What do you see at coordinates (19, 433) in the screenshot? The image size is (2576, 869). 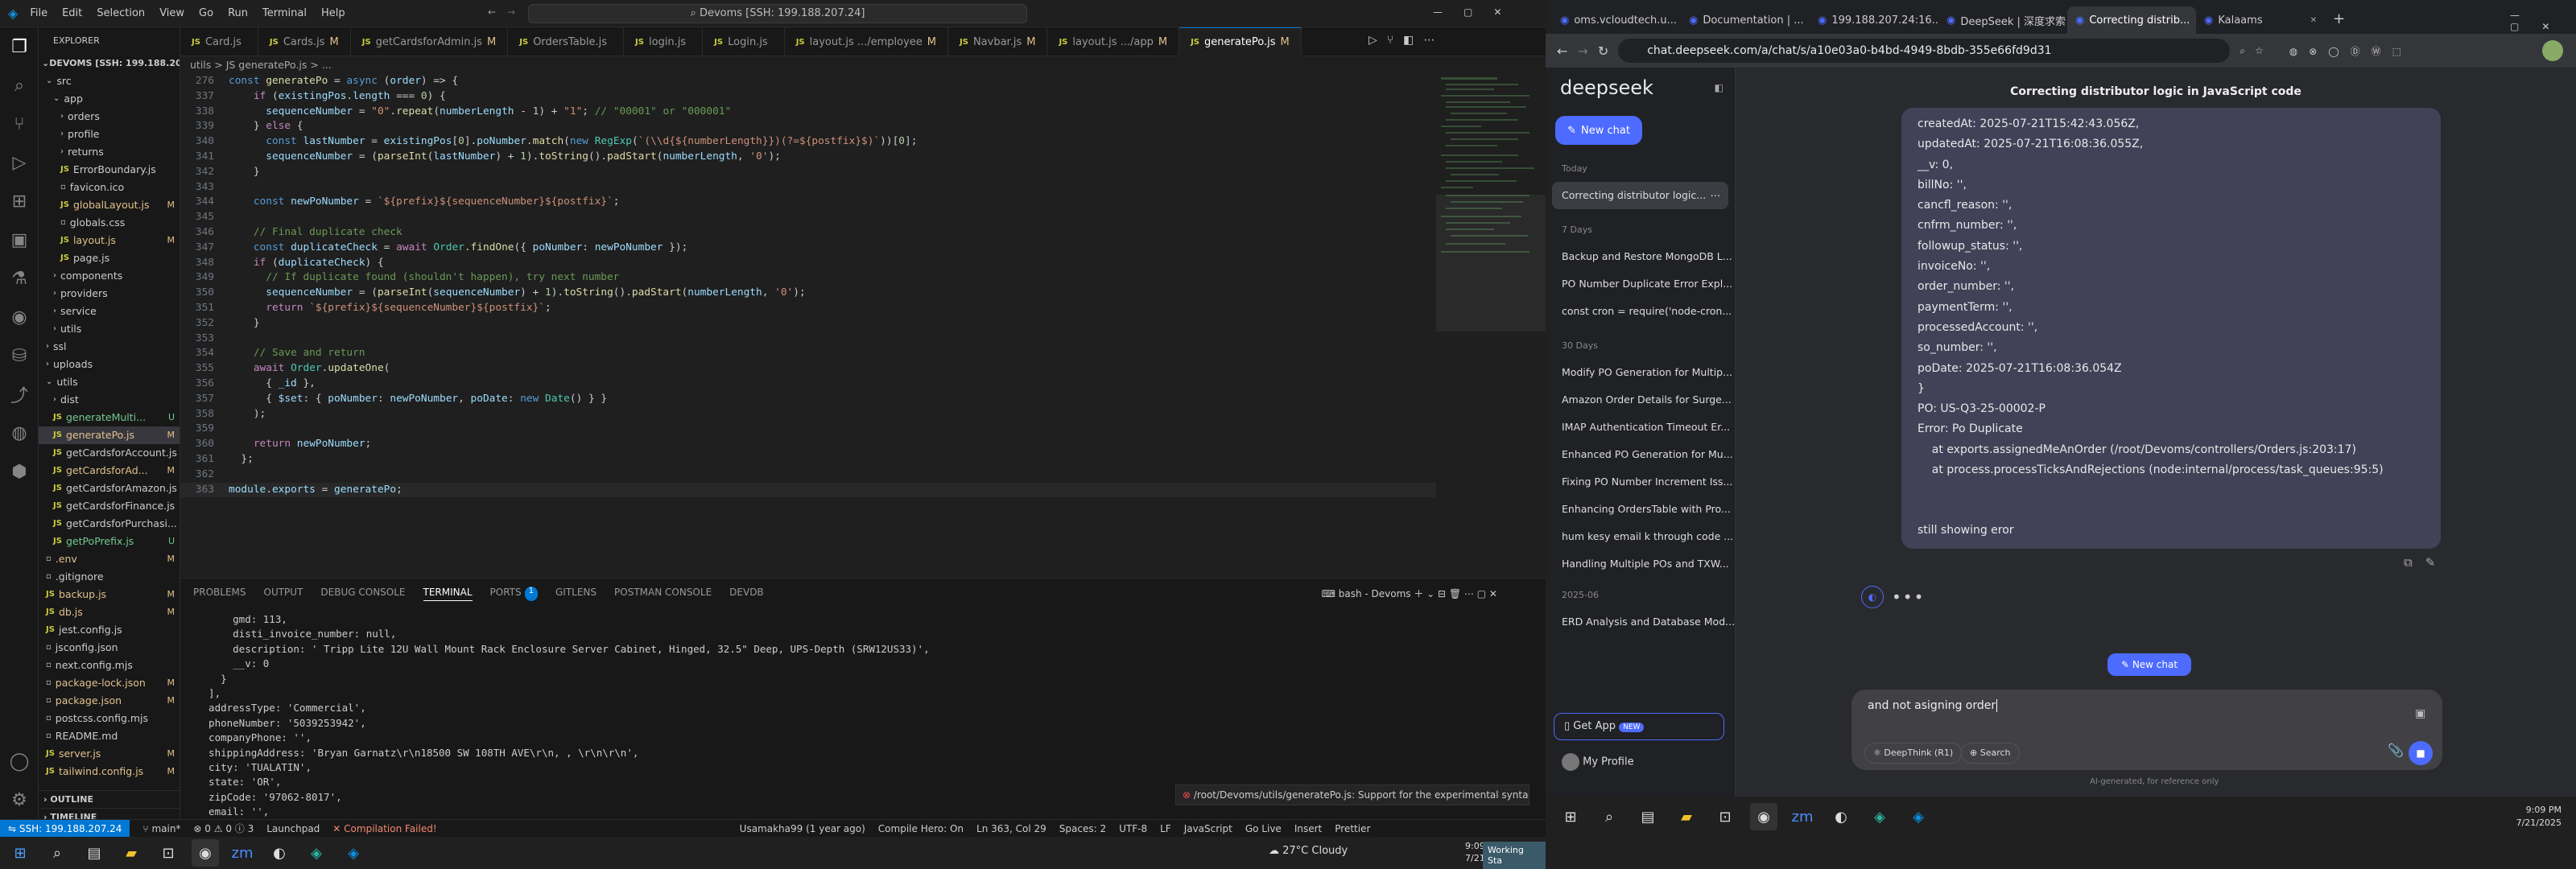 I see `postman-icon: ◍` at bounding box center [19, 433].